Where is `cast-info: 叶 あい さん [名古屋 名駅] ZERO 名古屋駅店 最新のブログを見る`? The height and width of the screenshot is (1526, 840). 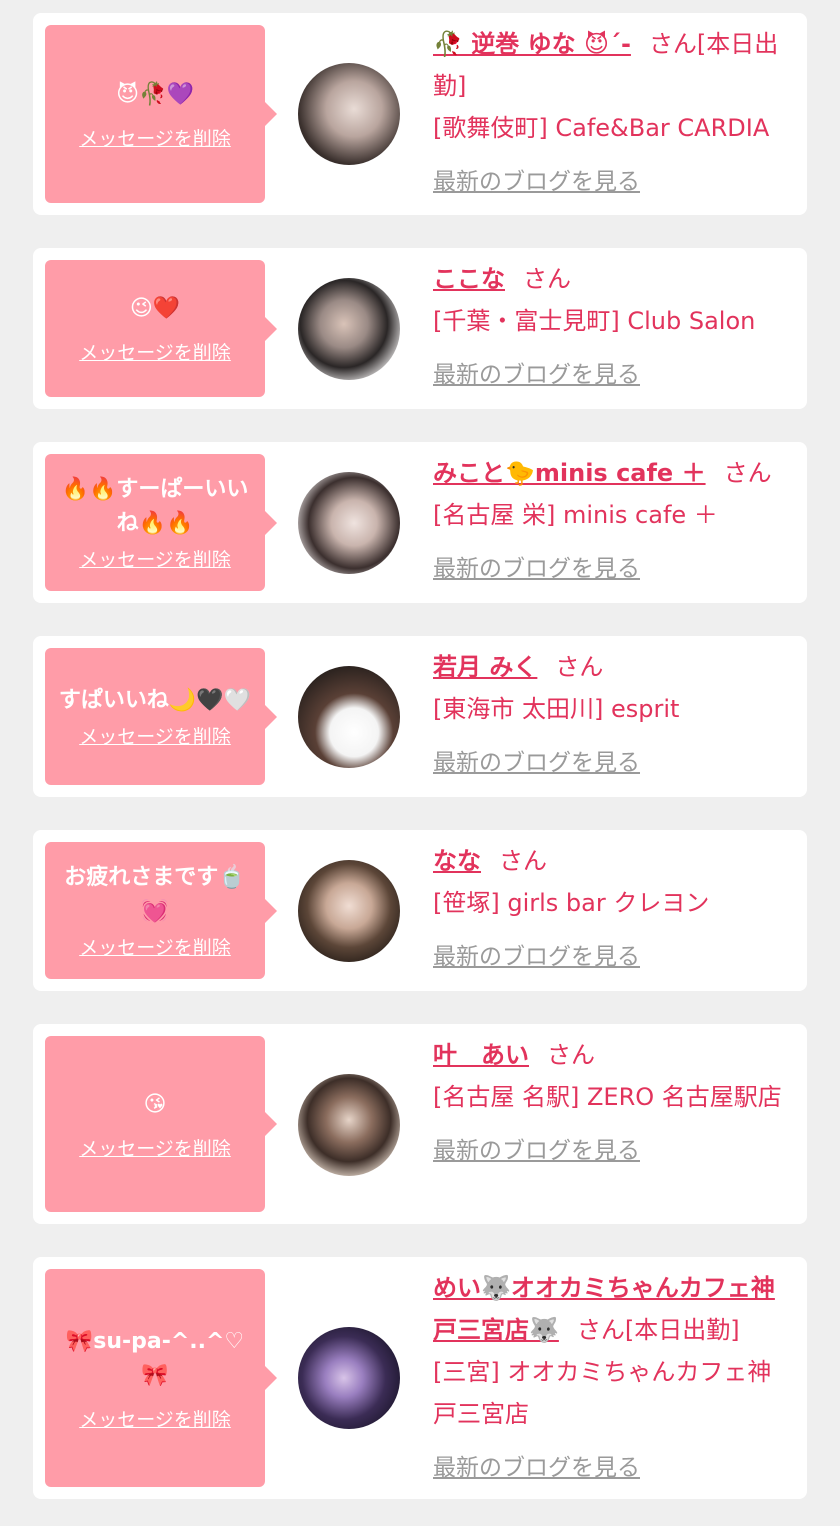 cast-info: 叶 あい さん [名古屋 名駅] ZERO 名古屋駅店 最新のブログを見る is located at coordinates (614, 1103).